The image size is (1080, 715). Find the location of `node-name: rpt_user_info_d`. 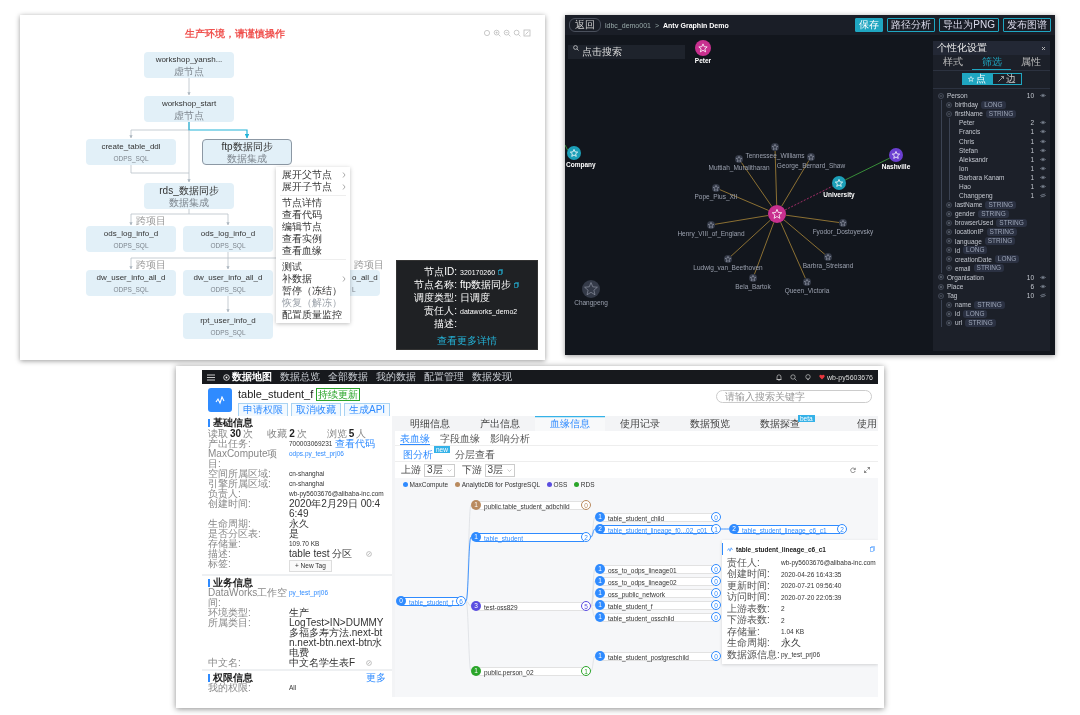

node-name: rpt_user_info_d is located at coordinates (228, 320).